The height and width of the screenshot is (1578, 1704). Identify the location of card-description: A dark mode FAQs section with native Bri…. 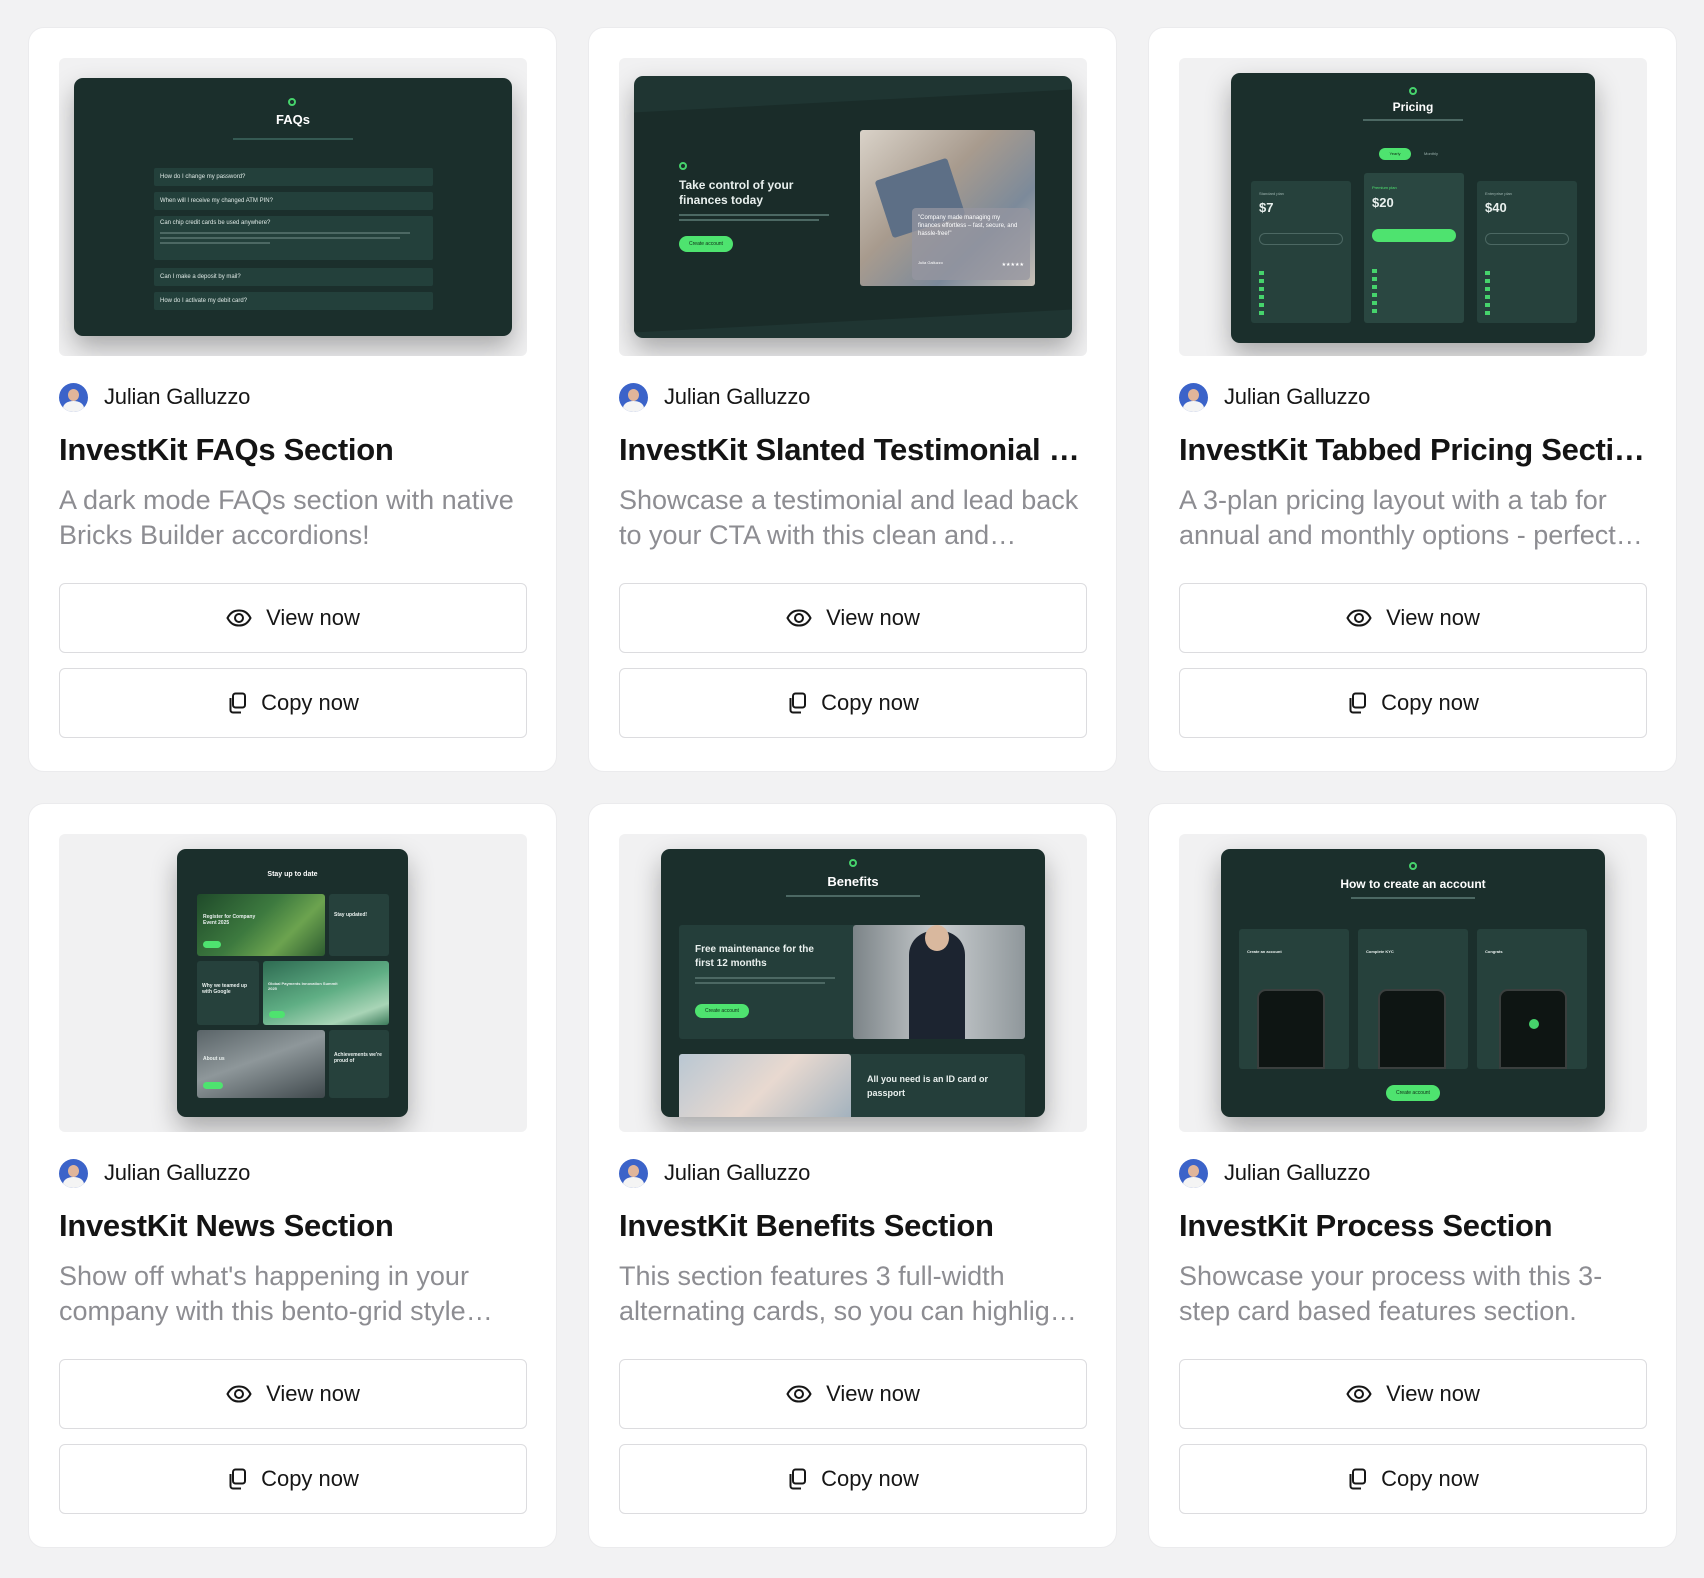
(286, 517).